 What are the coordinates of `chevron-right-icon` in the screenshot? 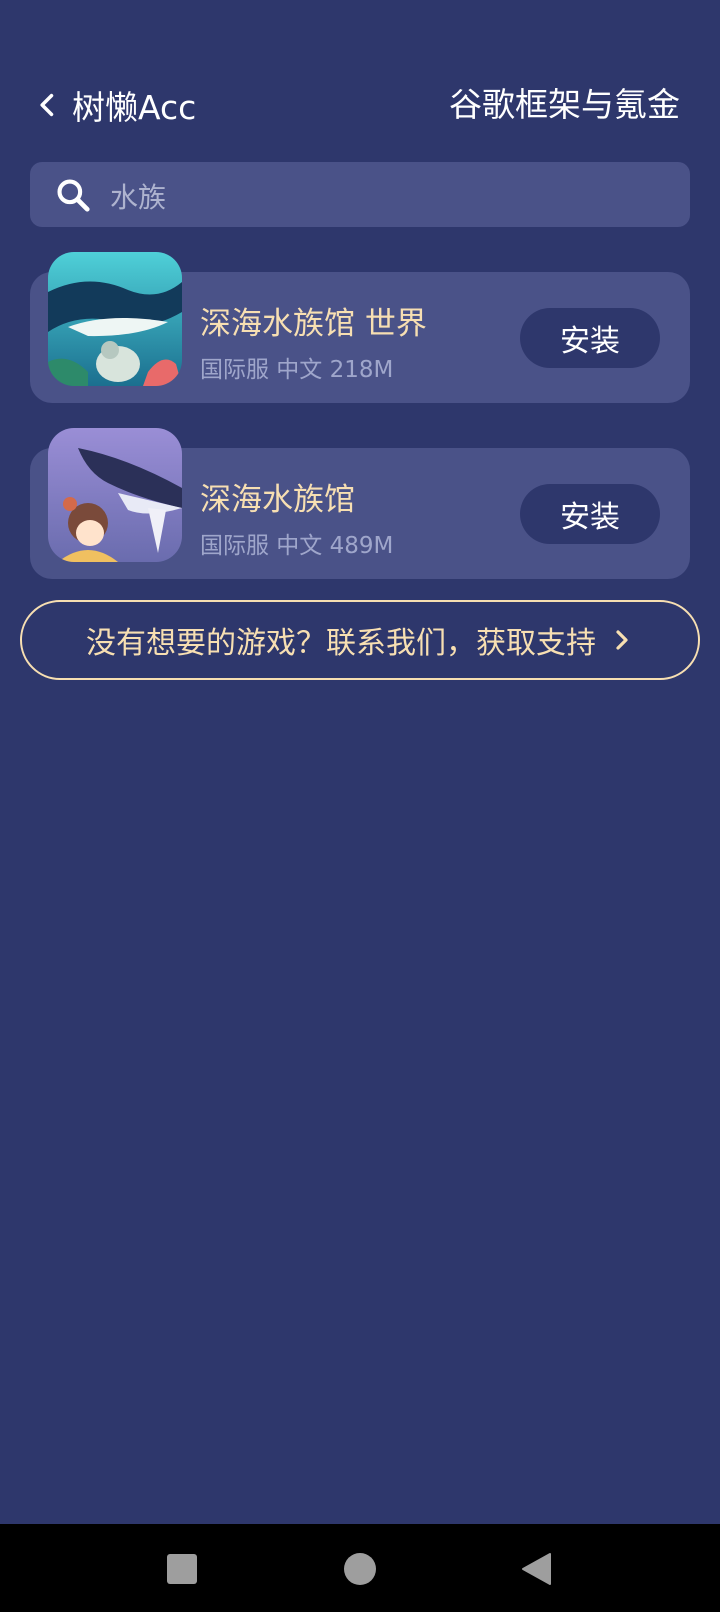 It's located at (622, 640).